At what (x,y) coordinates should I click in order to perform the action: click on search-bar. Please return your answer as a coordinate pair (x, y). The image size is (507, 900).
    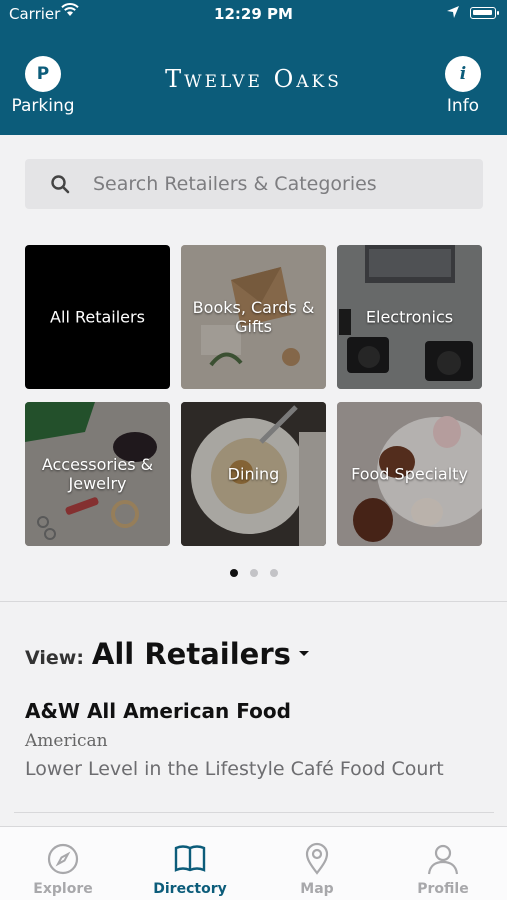
    Looking at the image, I should click on (254, 184).